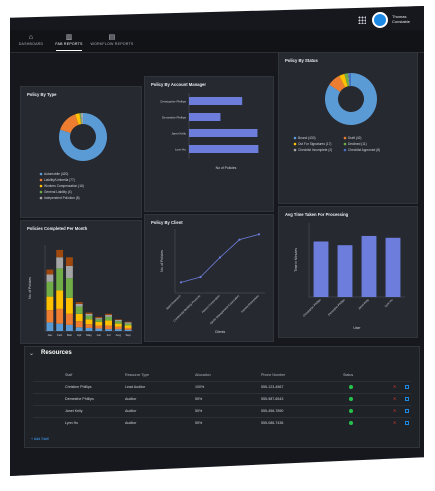 Image resolution: width=435 pixels, height=491 pixels. I want to click on category-label: Aug, so click(119, 335).